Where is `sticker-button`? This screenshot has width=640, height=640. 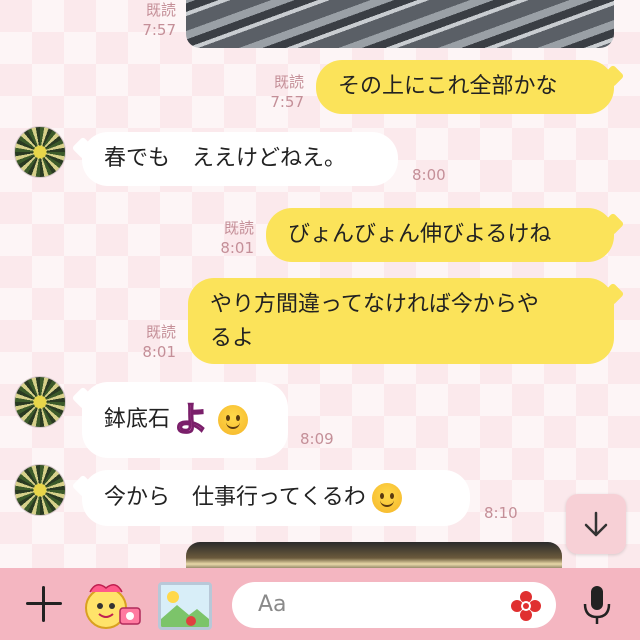 sticker-button is located at coordinates (113, 606).